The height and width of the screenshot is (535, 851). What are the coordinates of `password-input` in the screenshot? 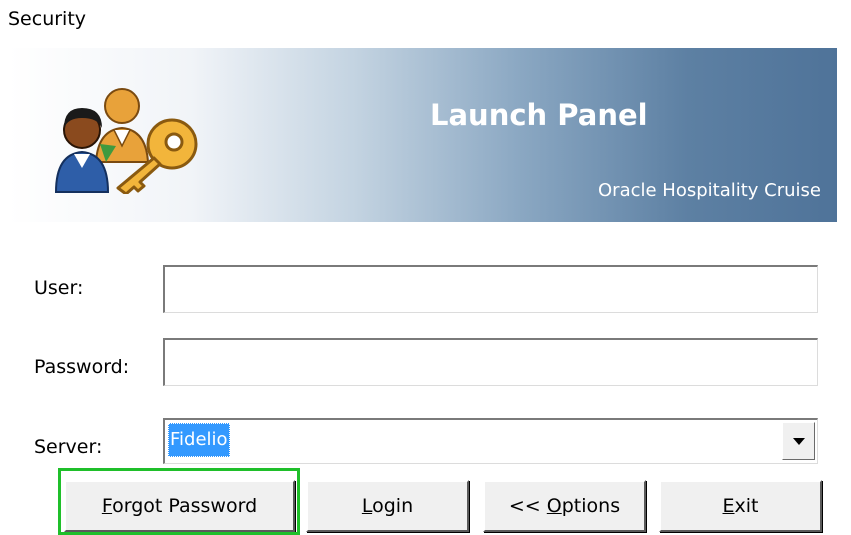 It's located at (490, 362).